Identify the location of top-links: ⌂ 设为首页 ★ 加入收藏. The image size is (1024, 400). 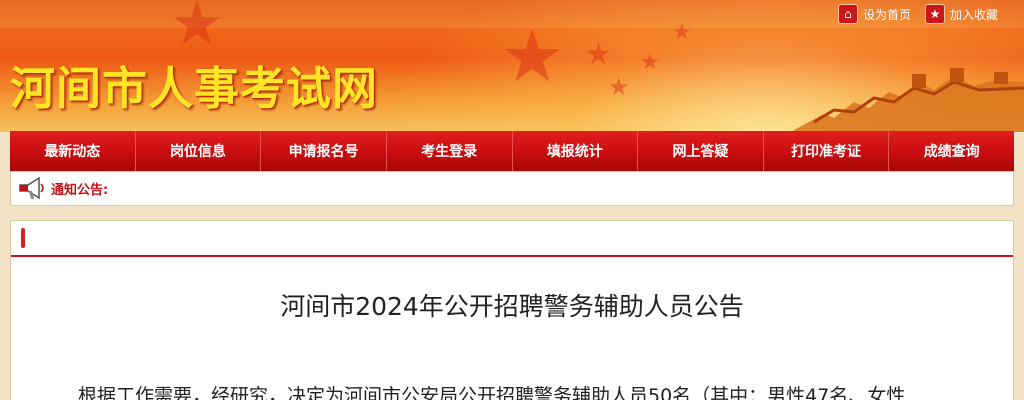
(917, 14).